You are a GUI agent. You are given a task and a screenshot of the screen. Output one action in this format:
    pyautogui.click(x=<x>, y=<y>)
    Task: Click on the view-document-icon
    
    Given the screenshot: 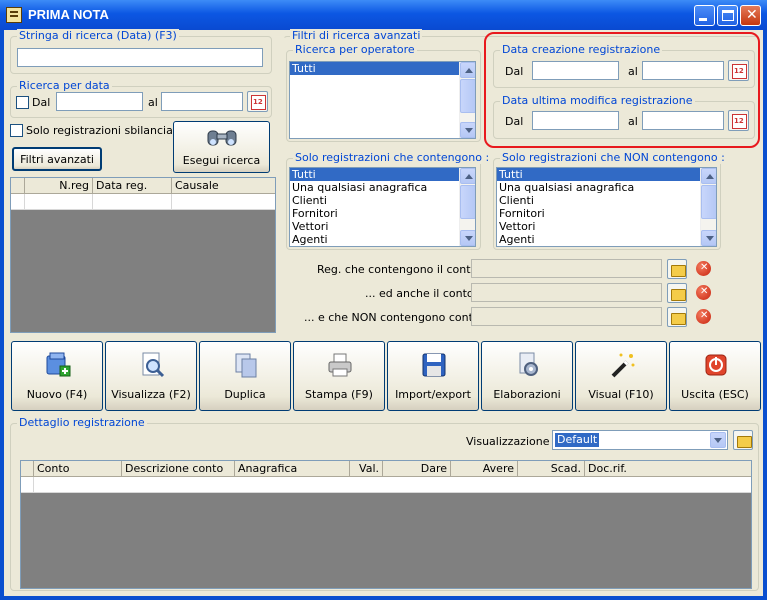 What is the action you would take?
    pyautogui.click(x=153, y=365)
    